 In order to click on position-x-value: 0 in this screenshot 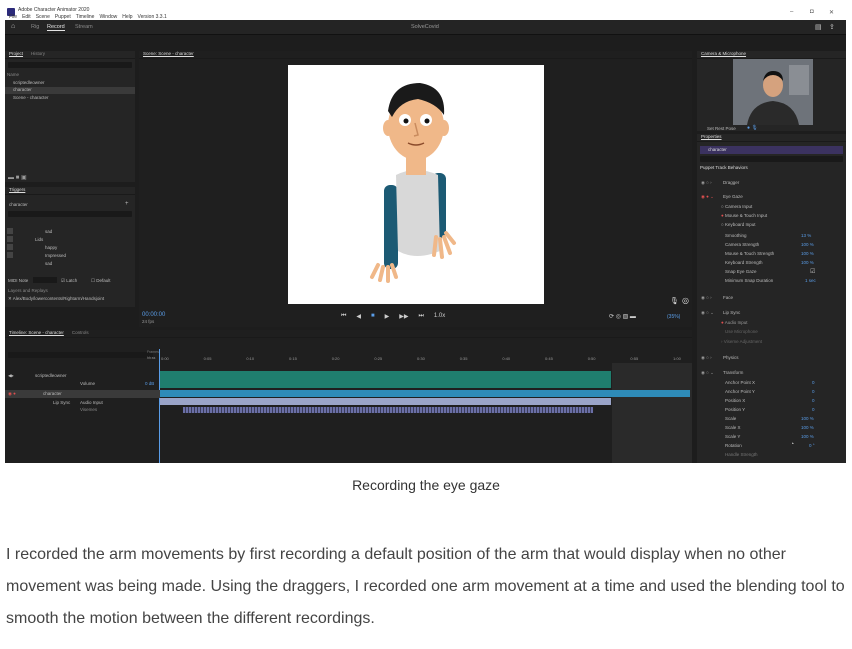, I will do `click(813, 400)`.